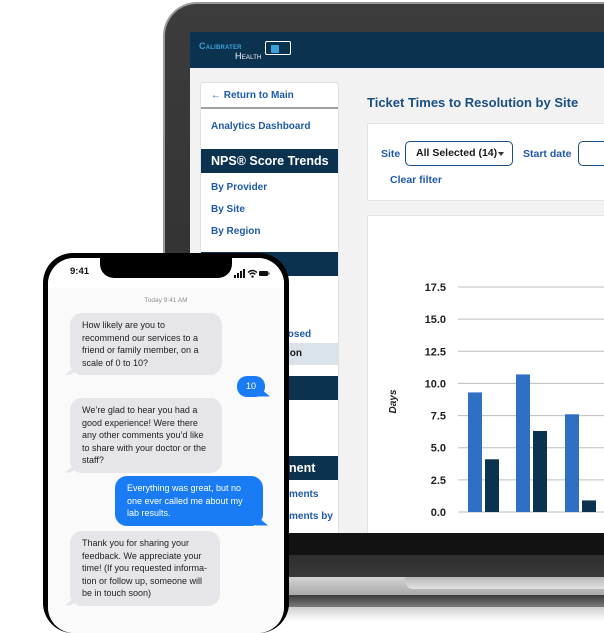  Describe the element at coordinates (473, 102) in the screenshot. I see `page-title: Ticket Times to Resolution by Site` at that location.